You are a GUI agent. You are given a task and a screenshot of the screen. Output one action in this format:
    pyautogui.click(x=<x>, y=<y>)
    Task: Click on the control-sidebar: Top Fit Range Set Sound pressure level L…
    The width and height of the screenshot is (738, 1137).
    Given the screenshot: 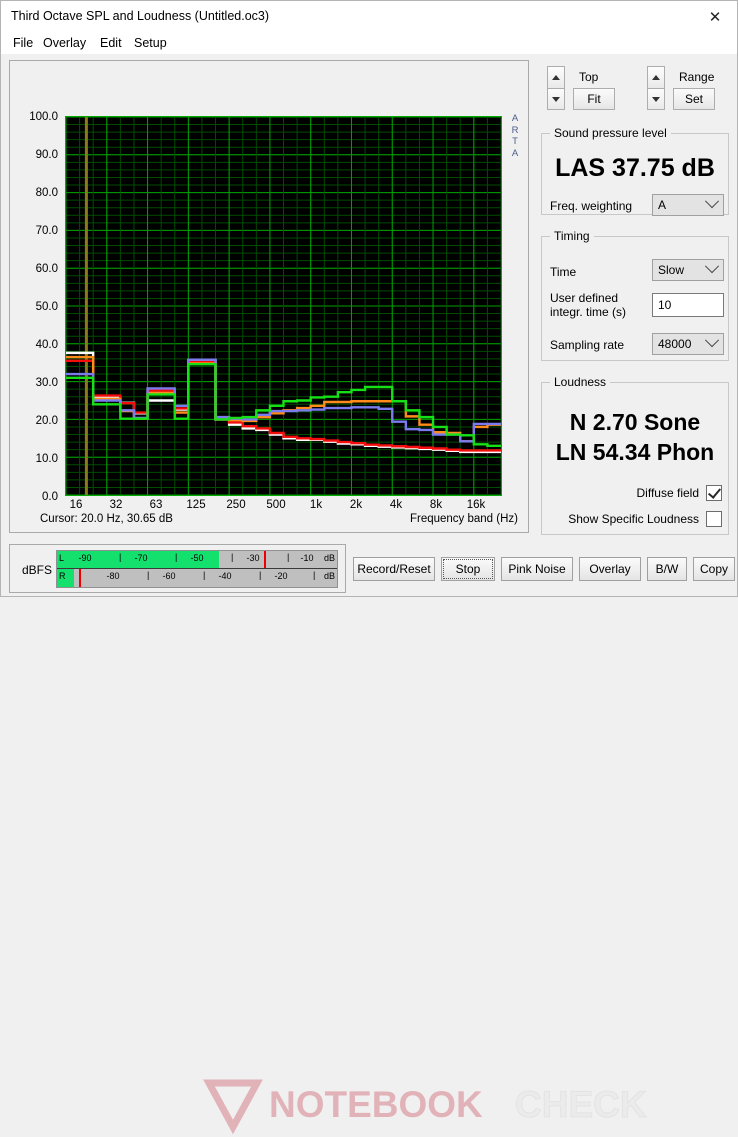 What is the action you would take?
    pyautogui.click(x=634, y=298)
    